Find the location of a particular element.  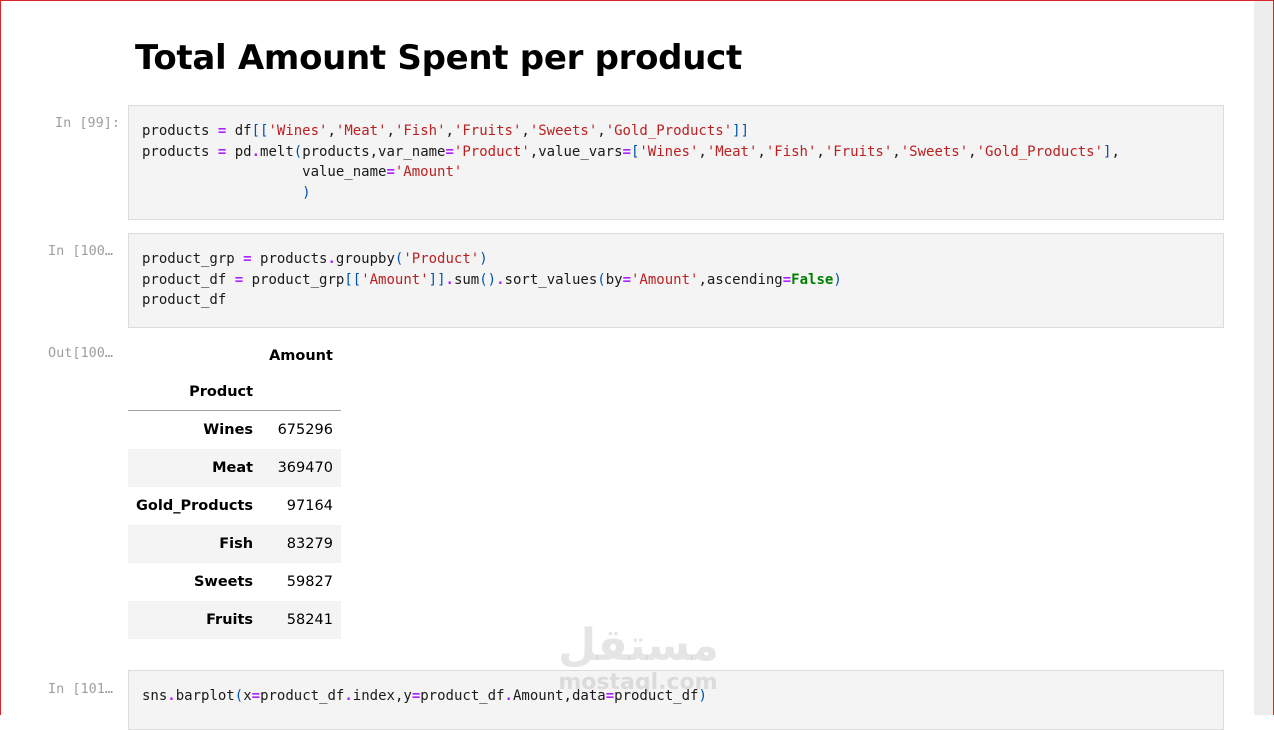

row-amount: 675296 is located at coordinates (305, 430).